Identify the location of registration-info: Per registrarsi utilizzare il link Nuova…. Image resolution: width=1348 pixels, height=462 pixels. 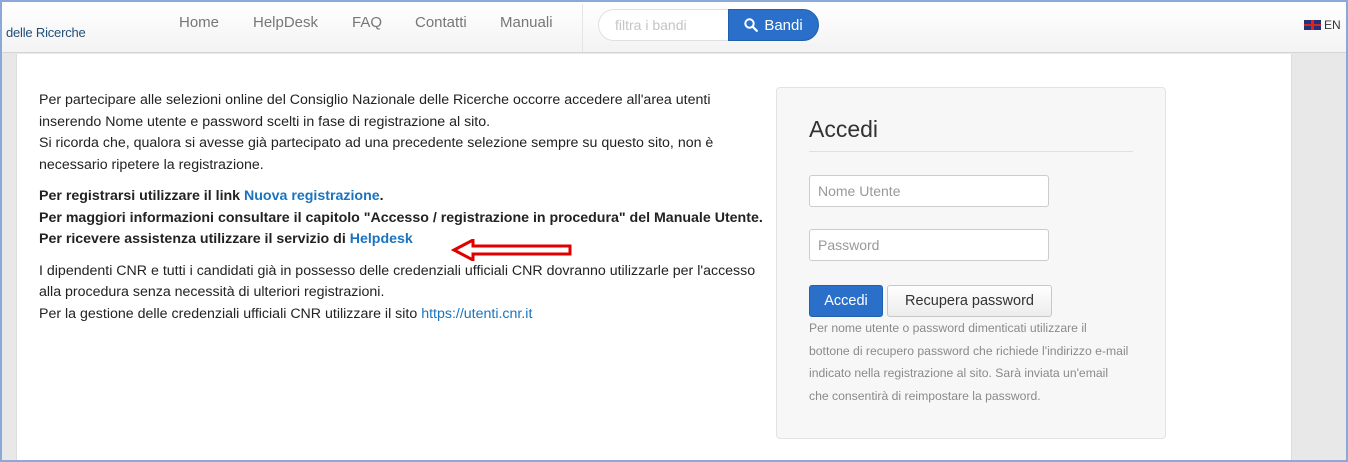
(404, 218).